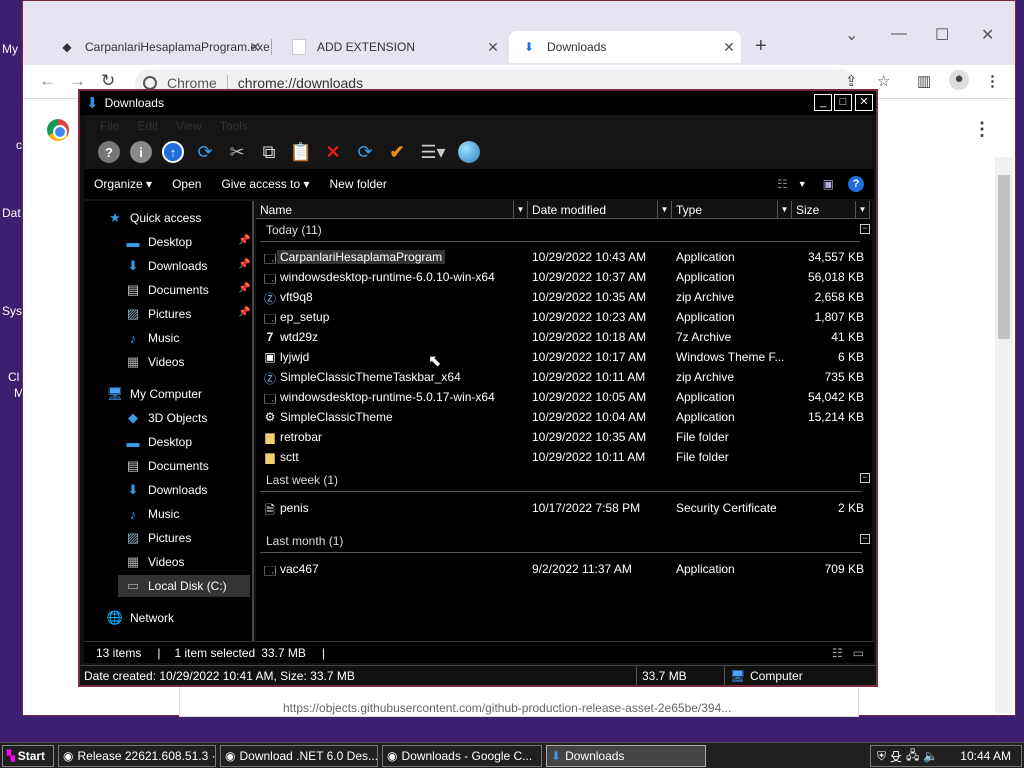 This screenshot has width=1024, height=768. I want to click on nav-local-disk: ▭ Local Disk (C:), so click(184, 586).